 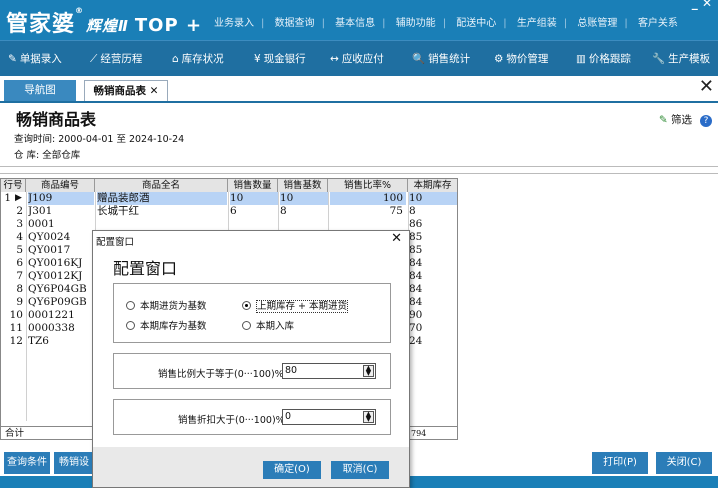 I want to click on cell-qty: 6, so click(x=233, y=211).